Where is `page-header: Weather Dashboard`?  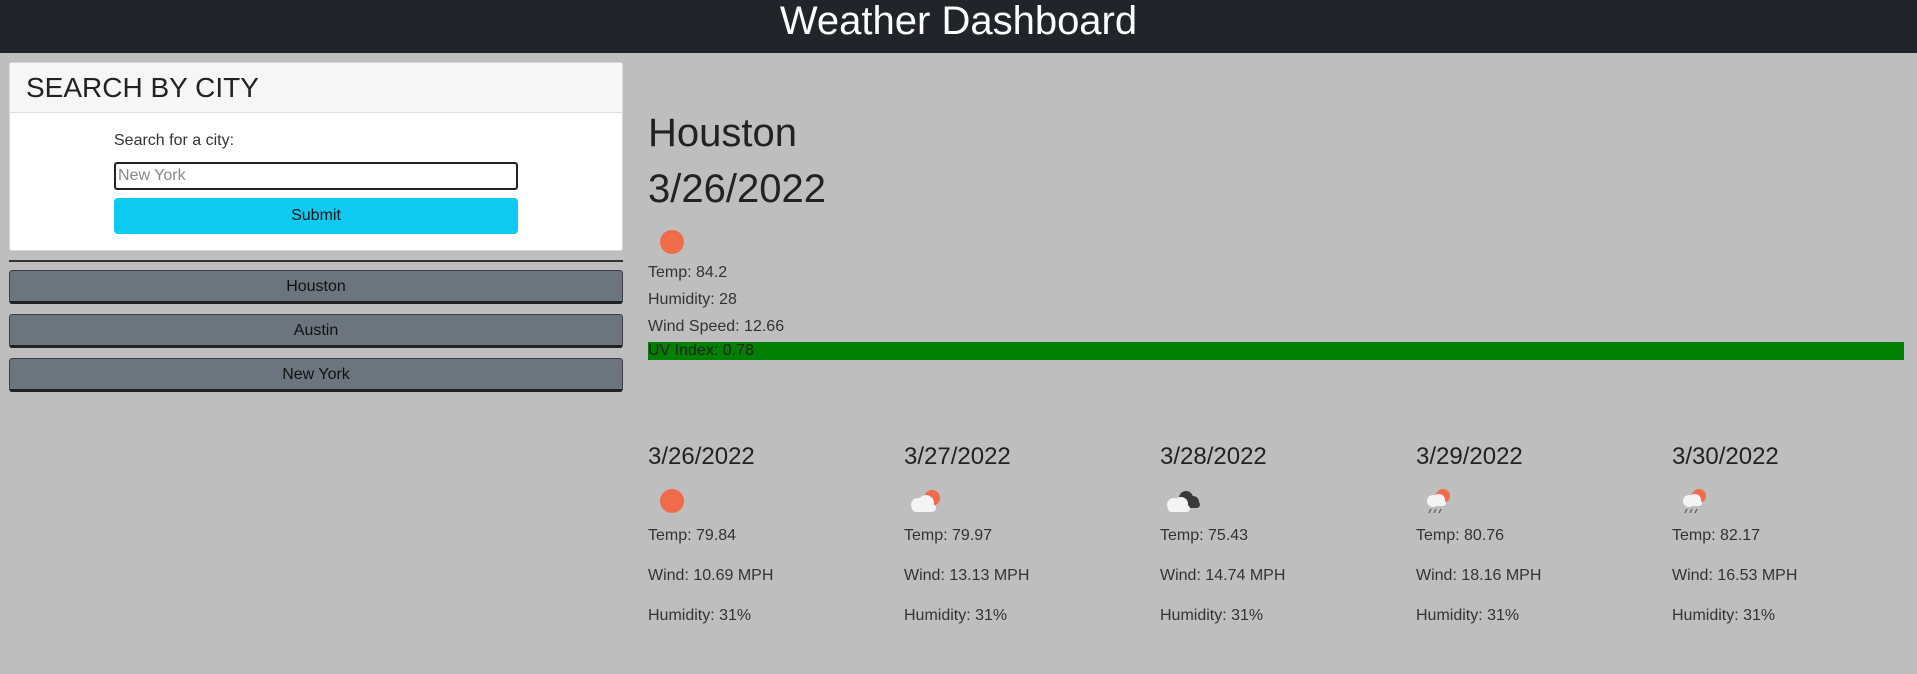
page-header: Weather Dashboard is located at coordinates (958, 26).